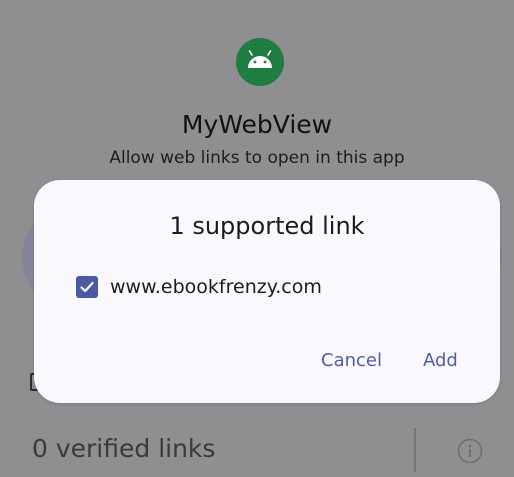  Describe the element at coordinates (351, 360) in the screenshot. I see `cancel-button: Cancel` at that location.